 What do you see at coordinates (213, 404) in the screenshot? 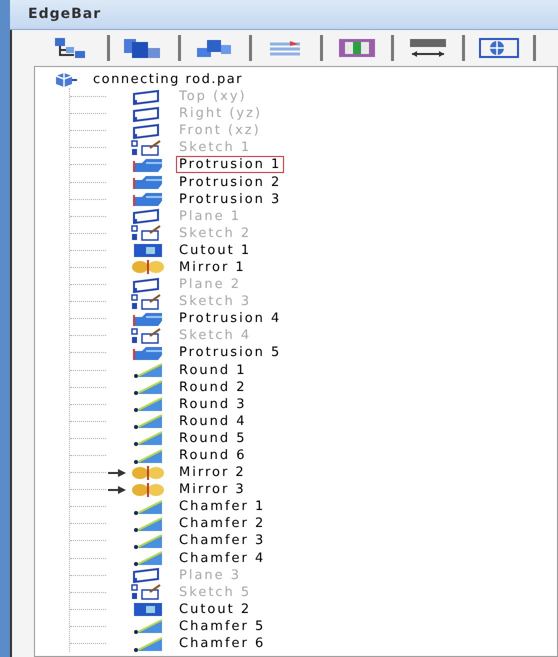
I see `tree-item: Round 3` at bounding box center [213, 404].